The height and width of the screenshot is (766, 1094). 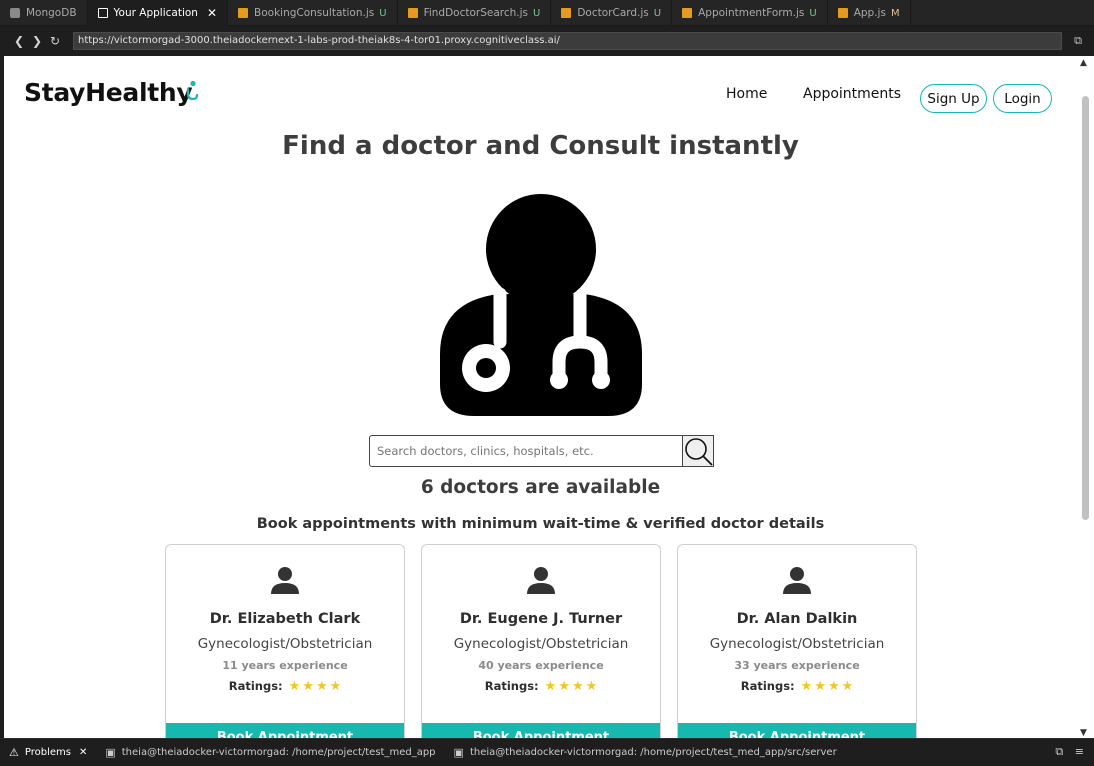 I want to click on tab-label: Problems, so click(x=47, y=752).